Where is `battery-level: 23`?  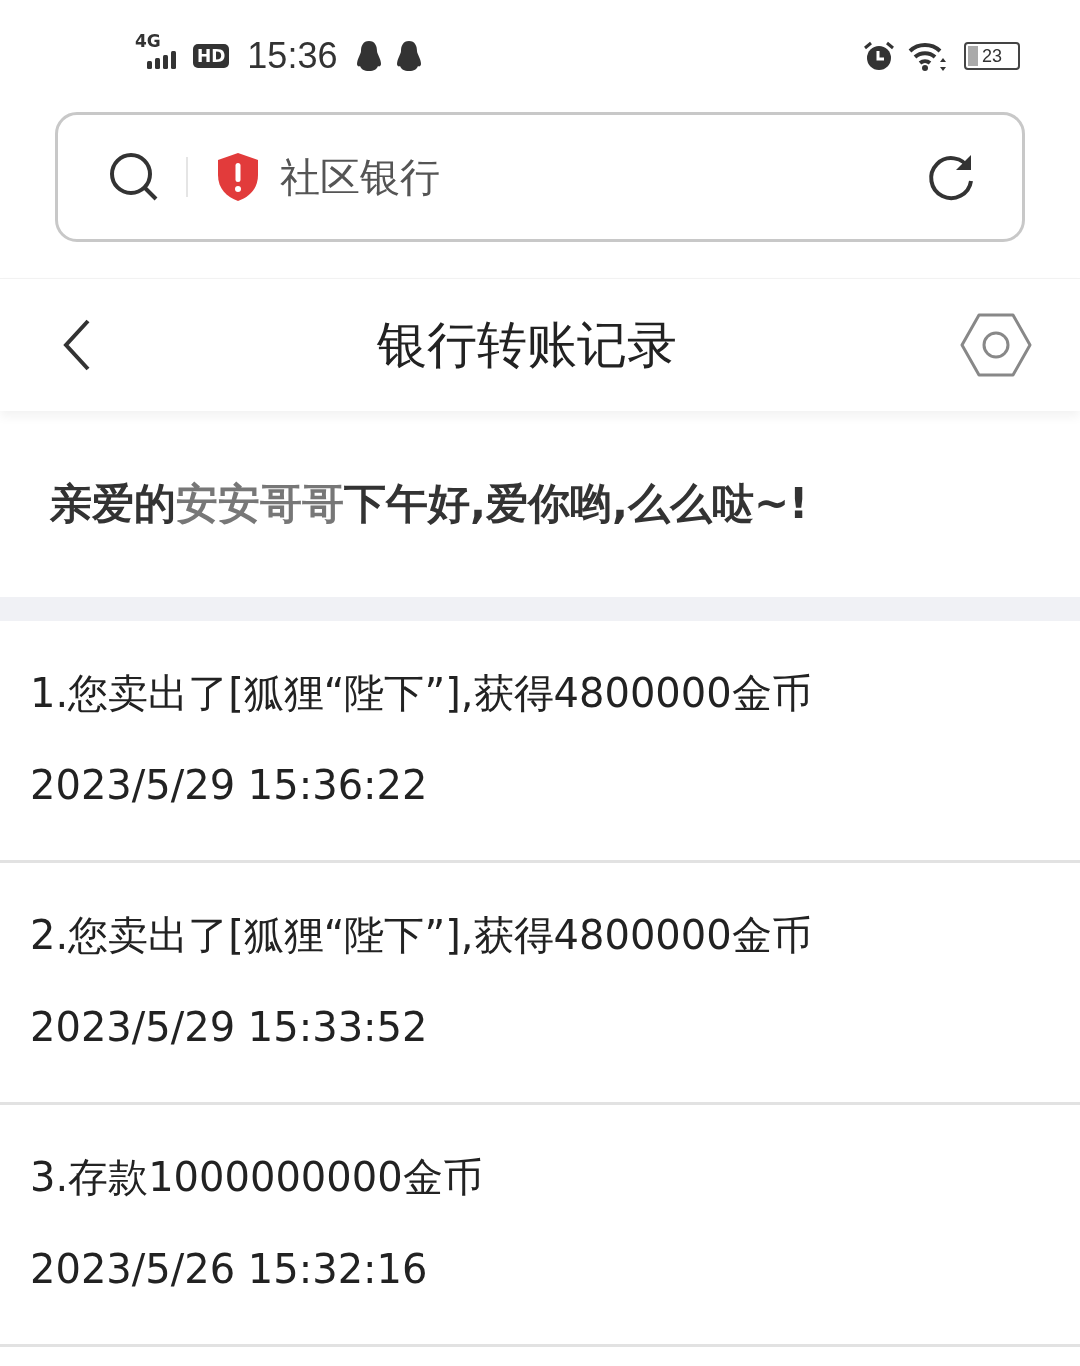 battery-level: 23 is located at coordinates (992, 56).